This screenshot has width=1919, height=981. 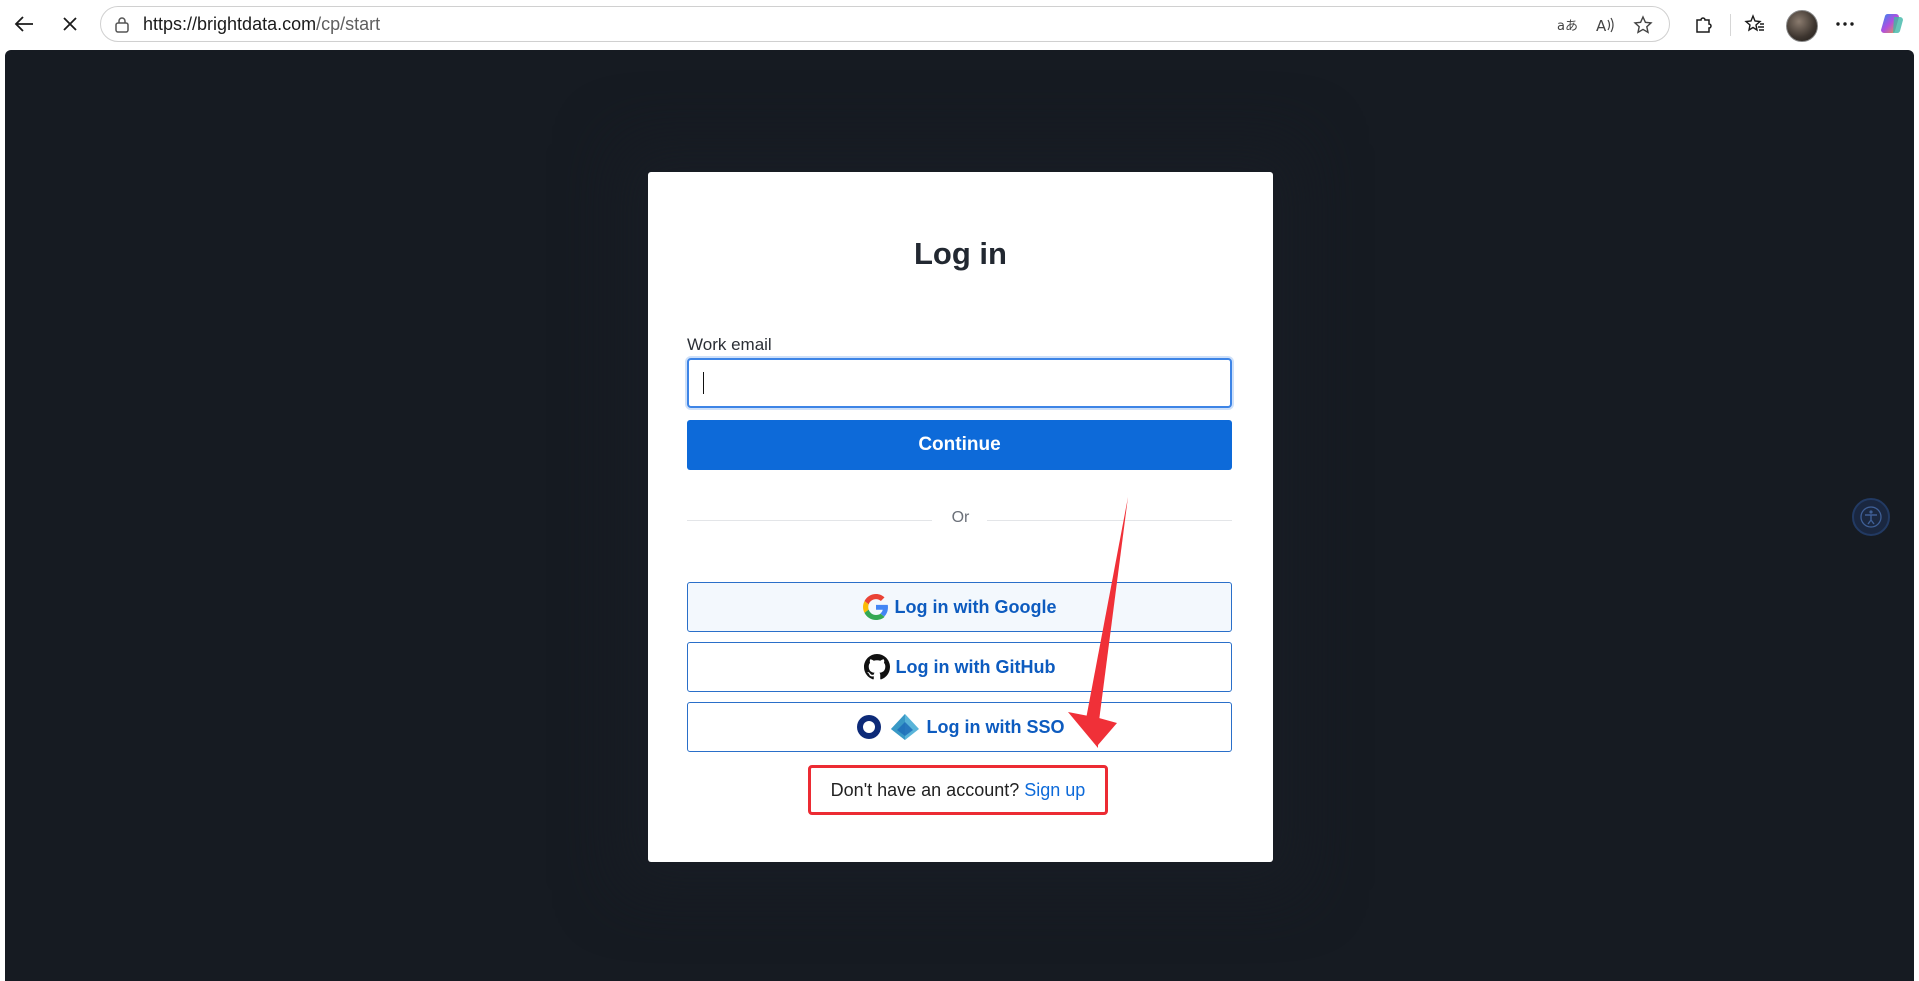 I want to click on email-field, so click(x=959, y=383).